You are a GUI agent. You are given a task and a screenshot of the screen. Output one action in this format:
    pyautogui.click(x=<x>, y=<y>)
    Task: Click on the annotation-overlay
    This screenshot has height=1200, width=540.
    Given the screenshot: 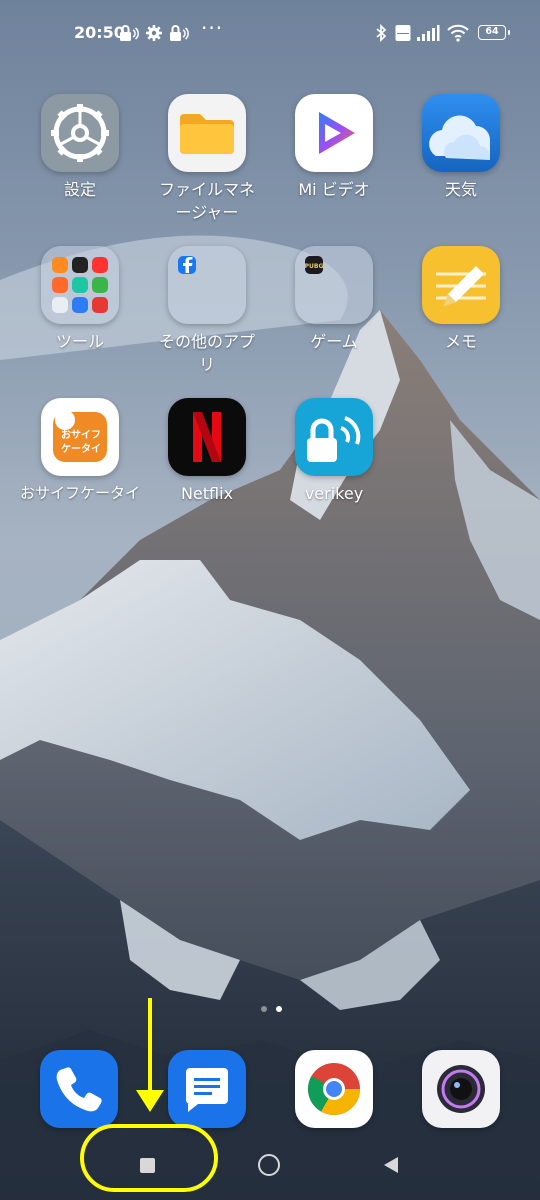 What is the action you would take?
    pyautogui.click(x=149, y=1095)
    